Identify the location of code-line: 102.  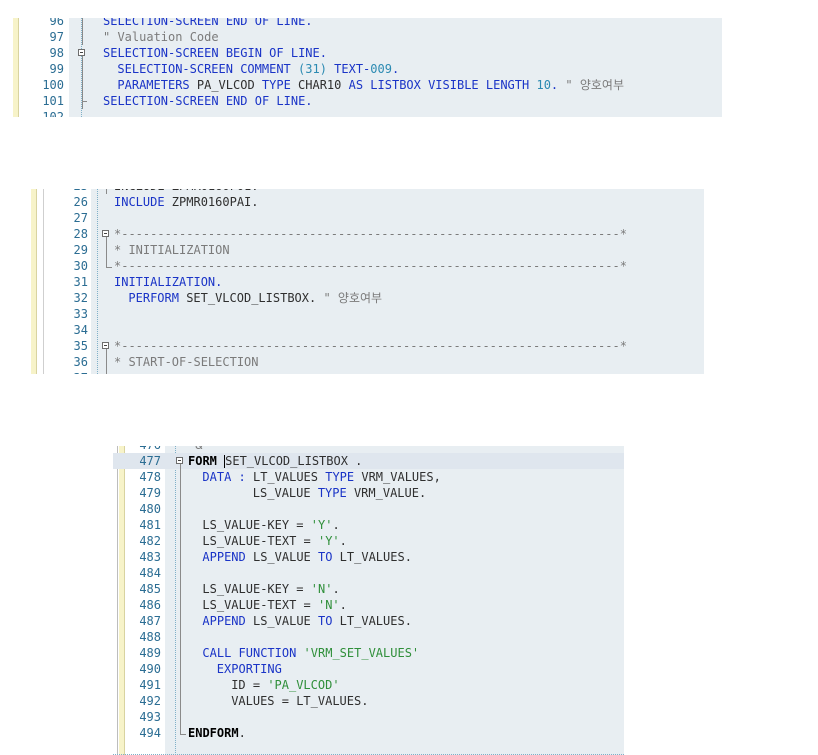
(367, 113).